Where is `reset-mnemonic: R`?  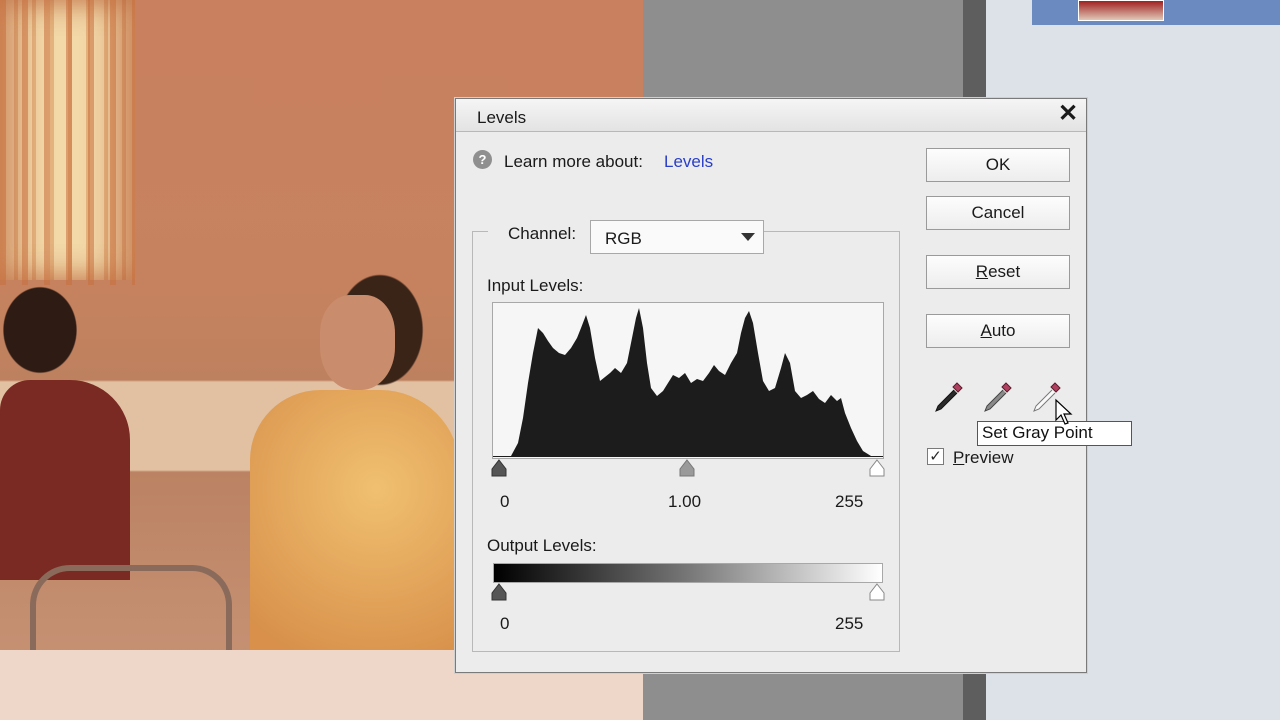
reset-mnemonic: R is located at coordinates (982, 271).